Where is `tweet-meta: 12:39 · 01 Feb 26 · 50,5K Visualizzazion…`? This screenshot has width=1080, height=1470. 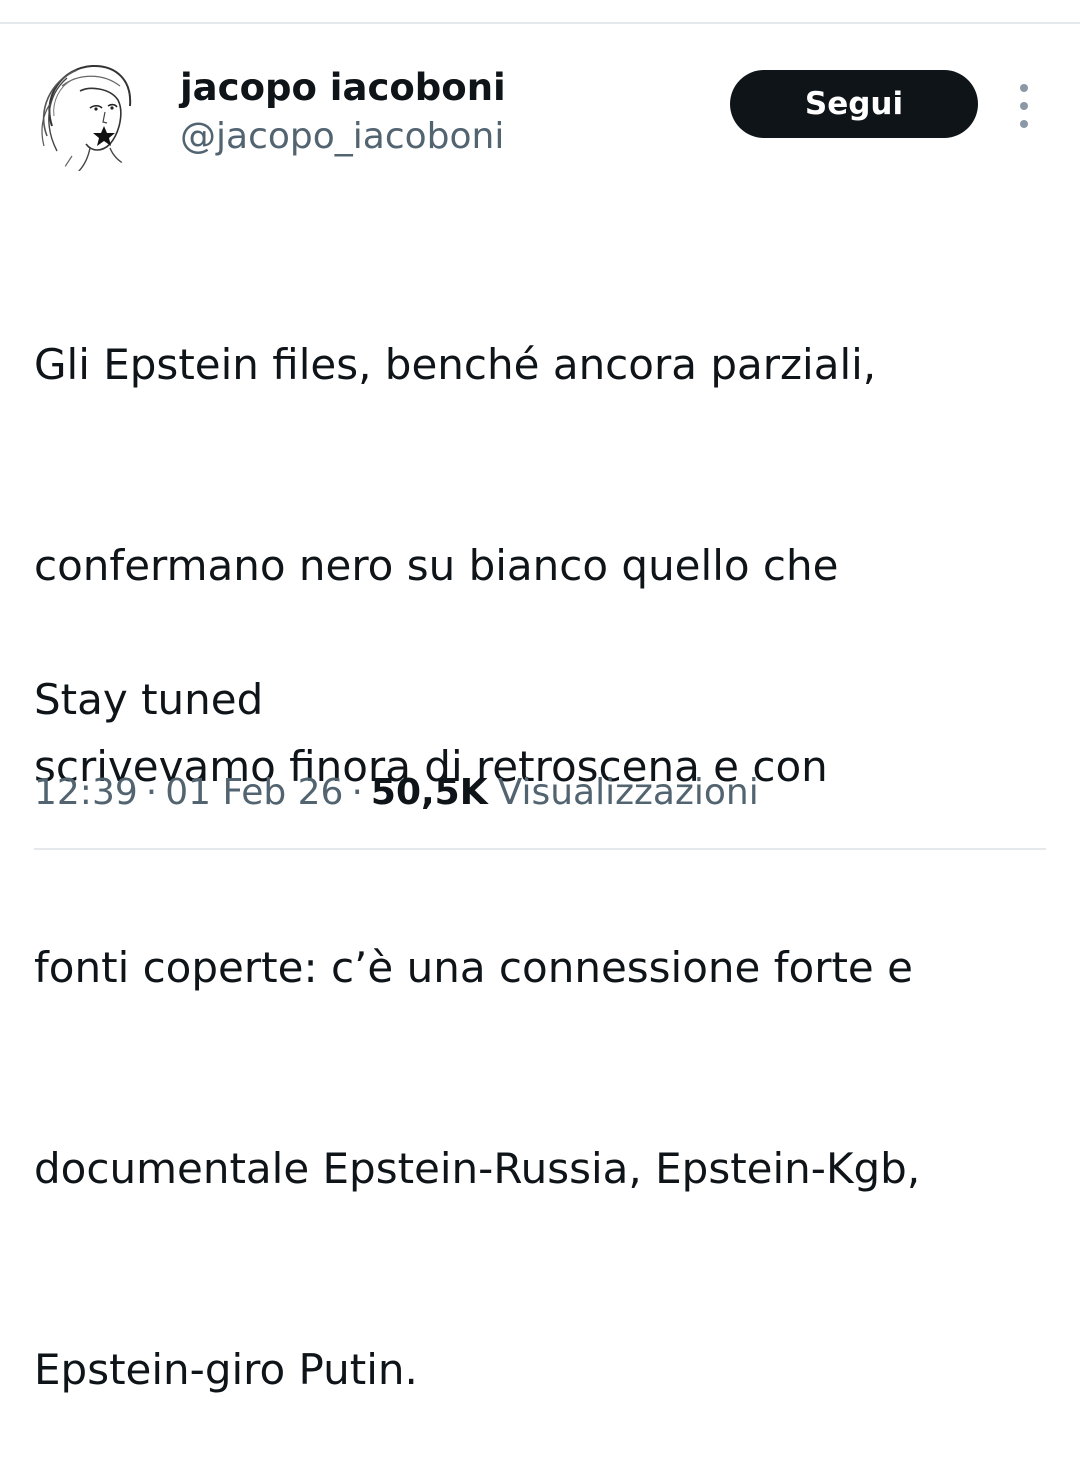
tweet-meta: 12:39 · 01 Feb 26 · 50,5K Visualizzazion… is located at coordinates (396, 792).